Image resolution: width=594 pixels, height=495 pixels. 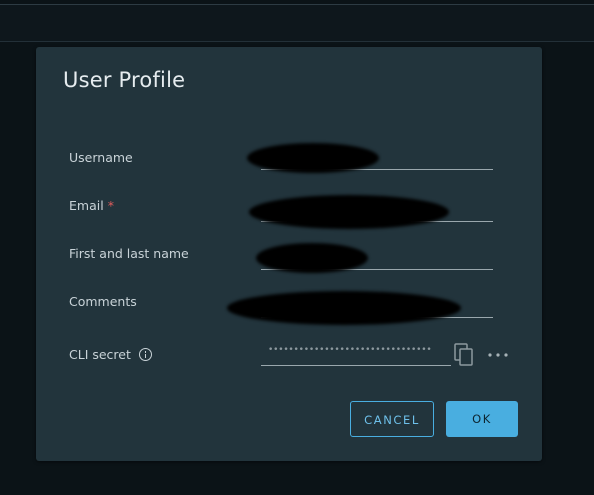 I want to click on full-name-field, so click(x=374, y=257).